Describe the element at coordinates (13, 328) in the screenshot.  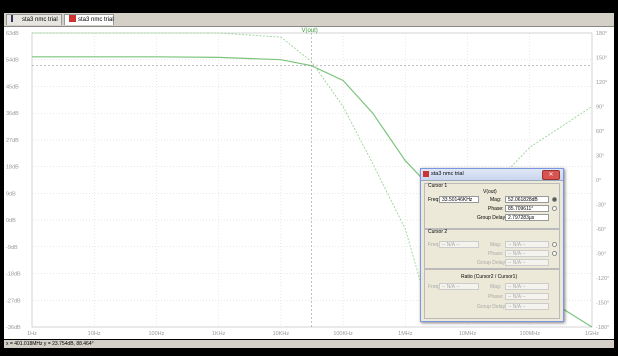
I see `y-tick-label: -36dB` at that location.